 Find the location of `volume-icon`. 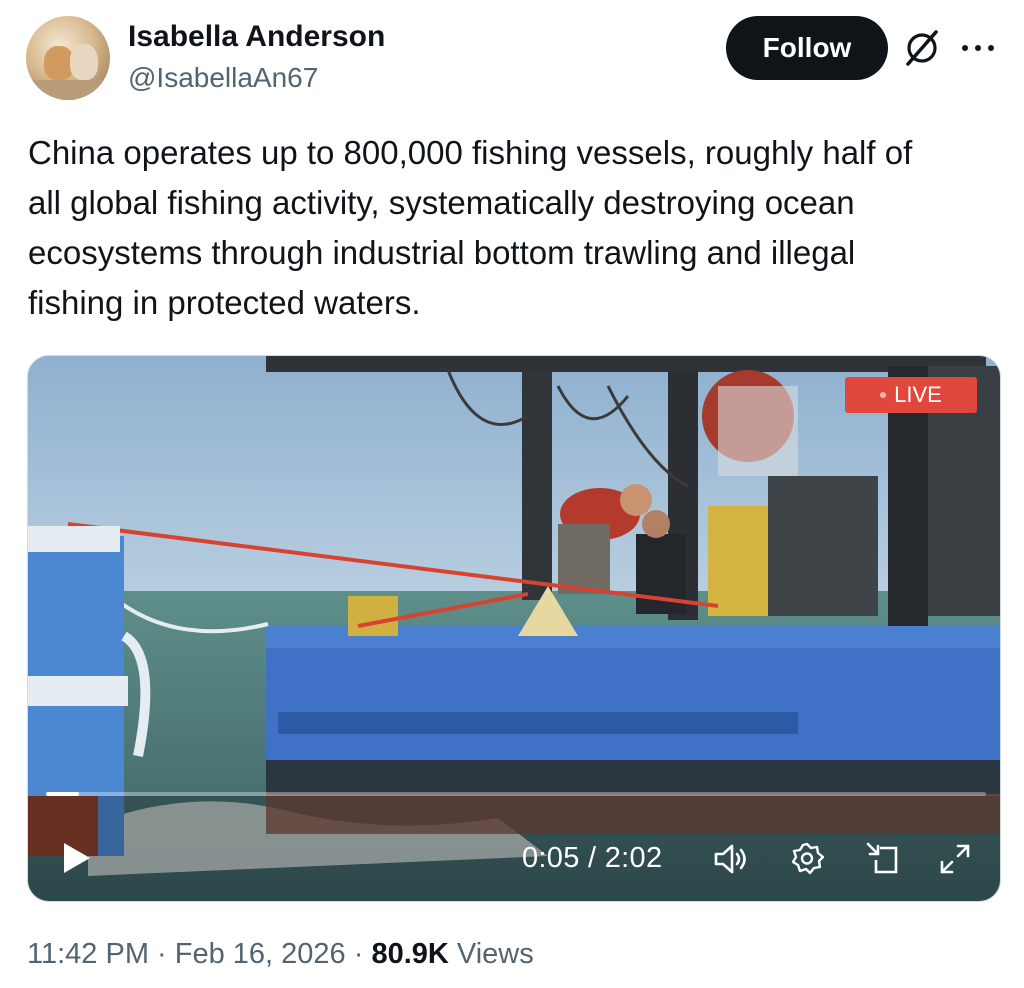

volume-icon is located at coordinates (731, 859).